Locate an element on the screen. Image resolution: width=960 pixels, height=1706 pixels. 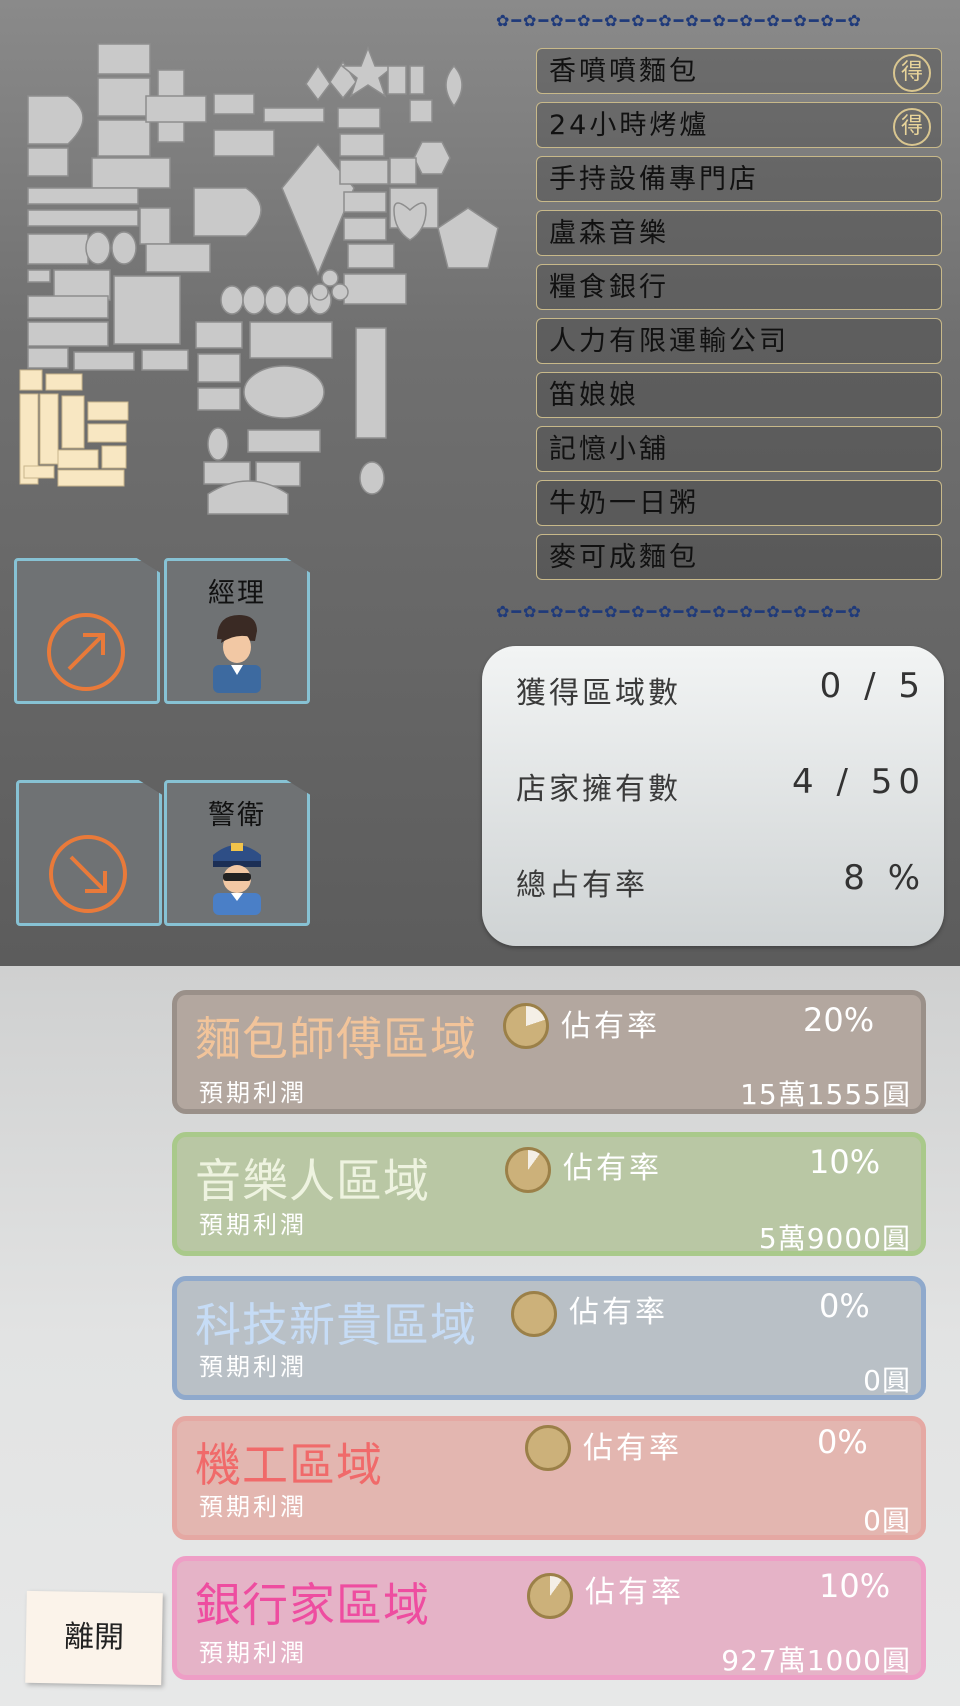
store-item: 人力有限運輸公司 is located at coordinates (739, 341).